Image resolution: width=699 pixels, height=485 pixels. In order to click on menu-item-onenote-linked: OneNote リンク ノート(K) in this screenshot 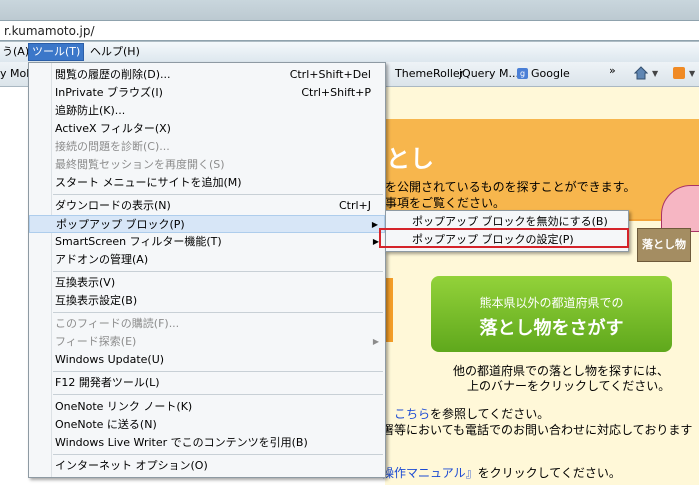, I will do `click(207, 407)`.